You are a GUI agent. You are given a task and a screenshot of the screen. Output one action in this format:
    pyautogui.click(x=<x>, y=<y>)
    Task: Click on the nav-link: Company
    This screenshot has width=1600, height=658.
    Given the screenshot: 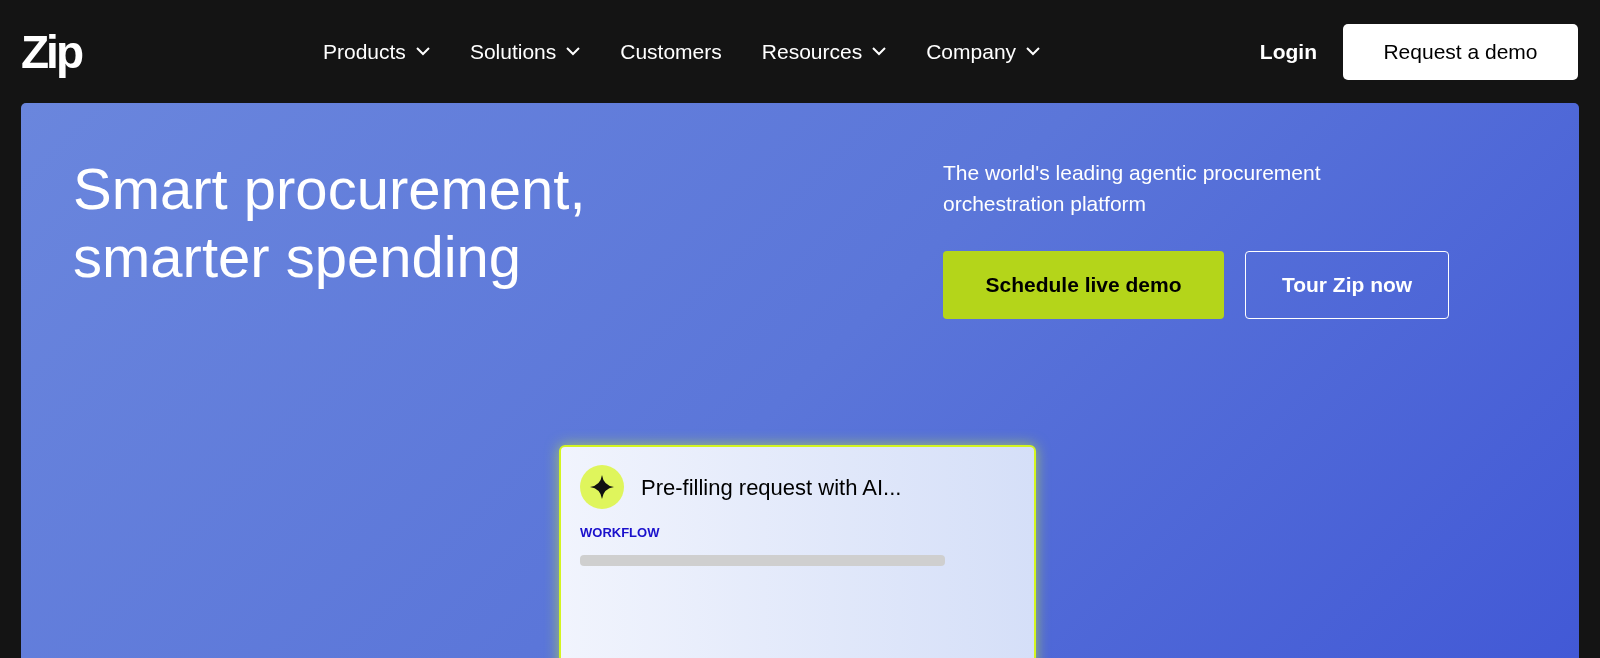 What is the action you would take?
    pyautogui.click(x=983, y=51)
    